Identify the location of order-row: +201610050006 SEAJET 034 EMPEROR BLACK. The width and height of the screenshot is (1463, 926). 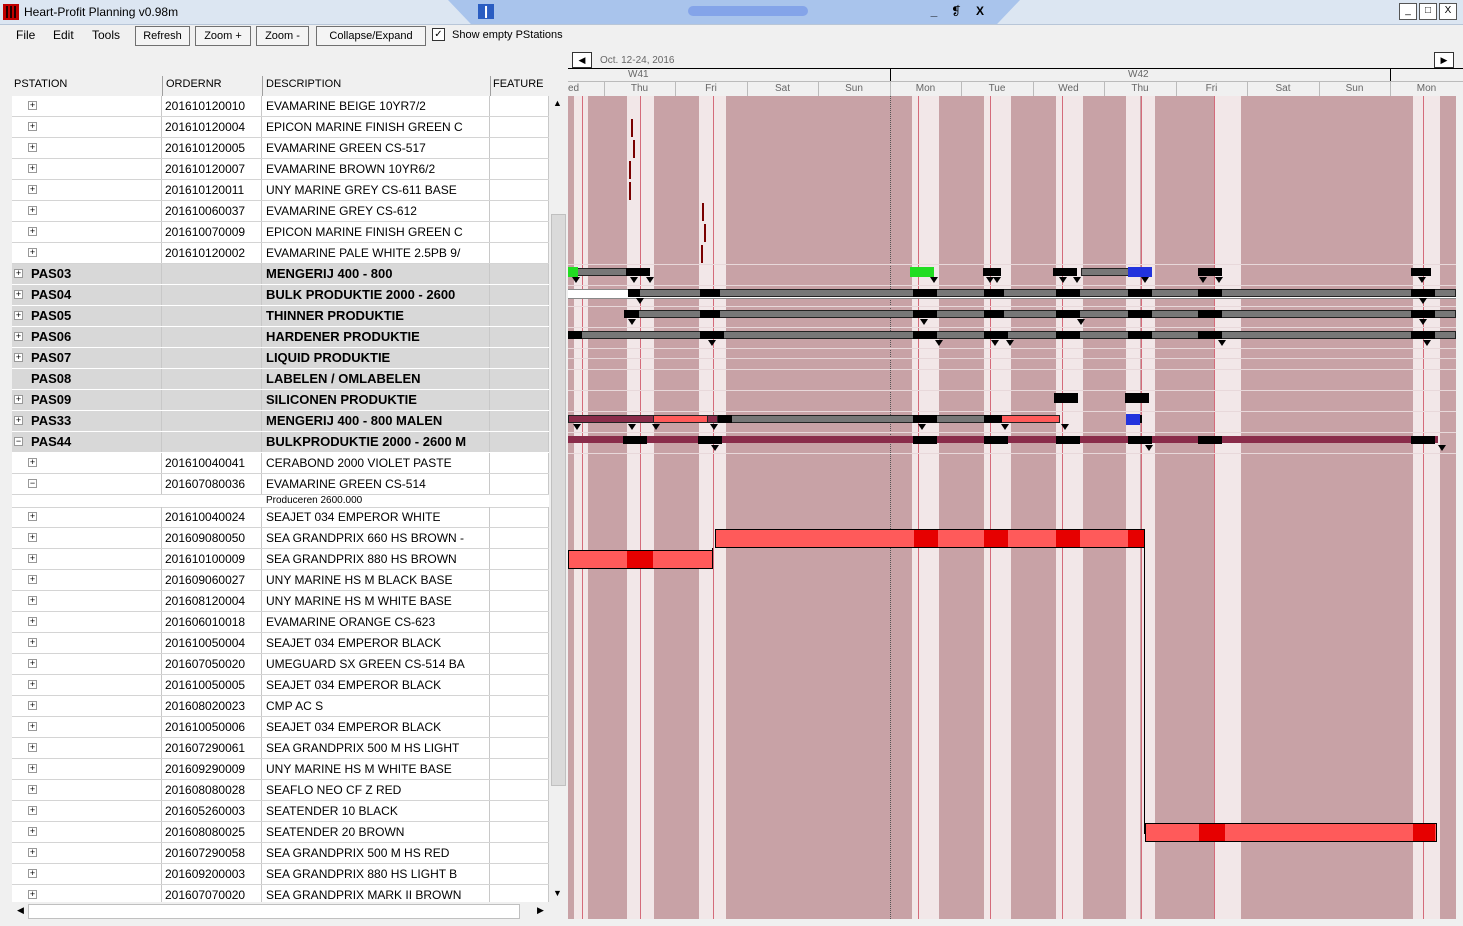
(280, 727).